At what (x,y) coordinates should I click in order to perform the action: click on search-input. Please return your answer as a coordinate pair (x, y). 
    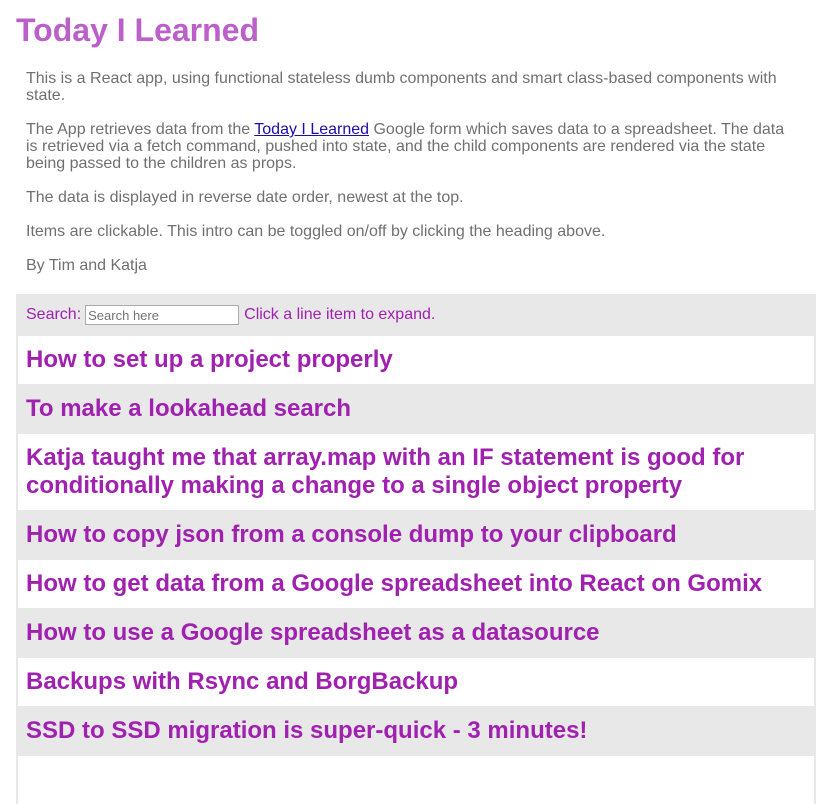
    Looking at the image, I should click on (162, 315).